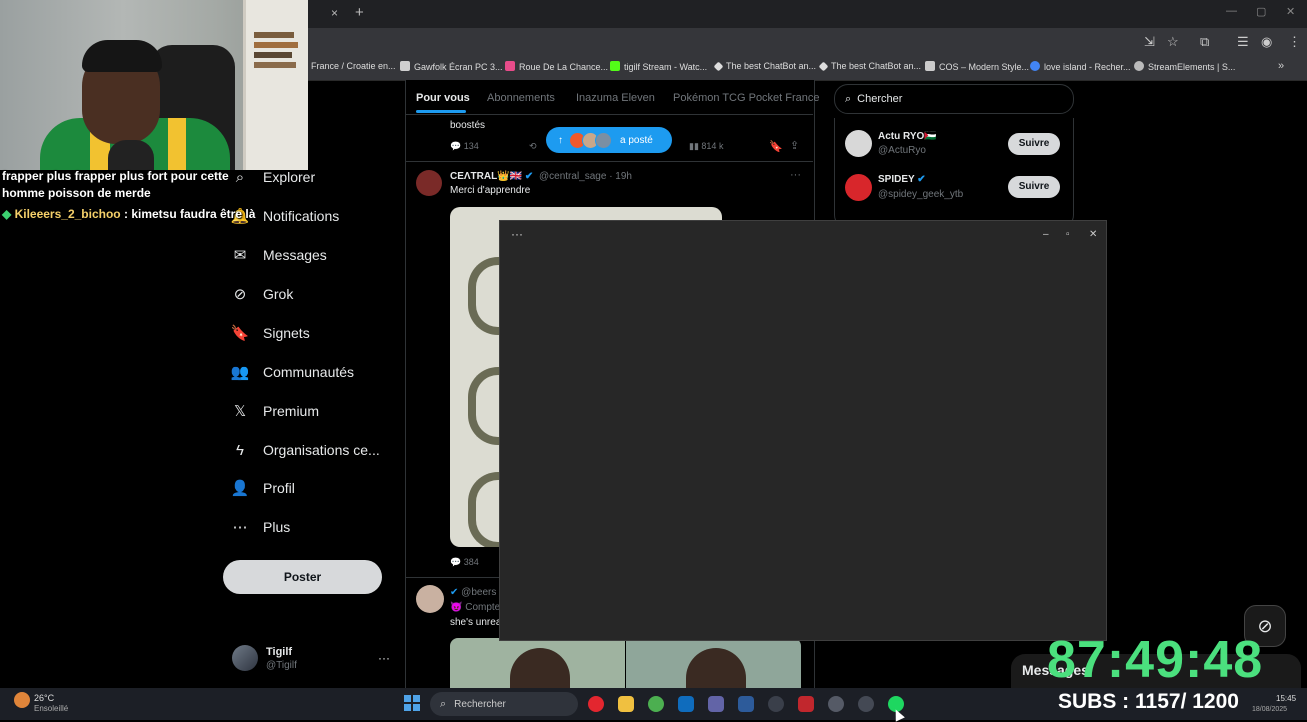  I want to click on post-text: boostés, so click(468, 125).